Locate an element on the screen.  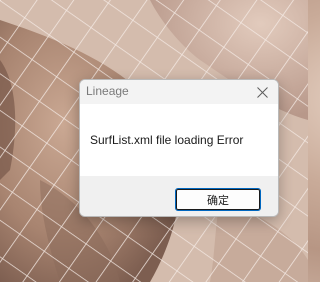
dialog-title: Lineage is located at coordinates (107, 91).